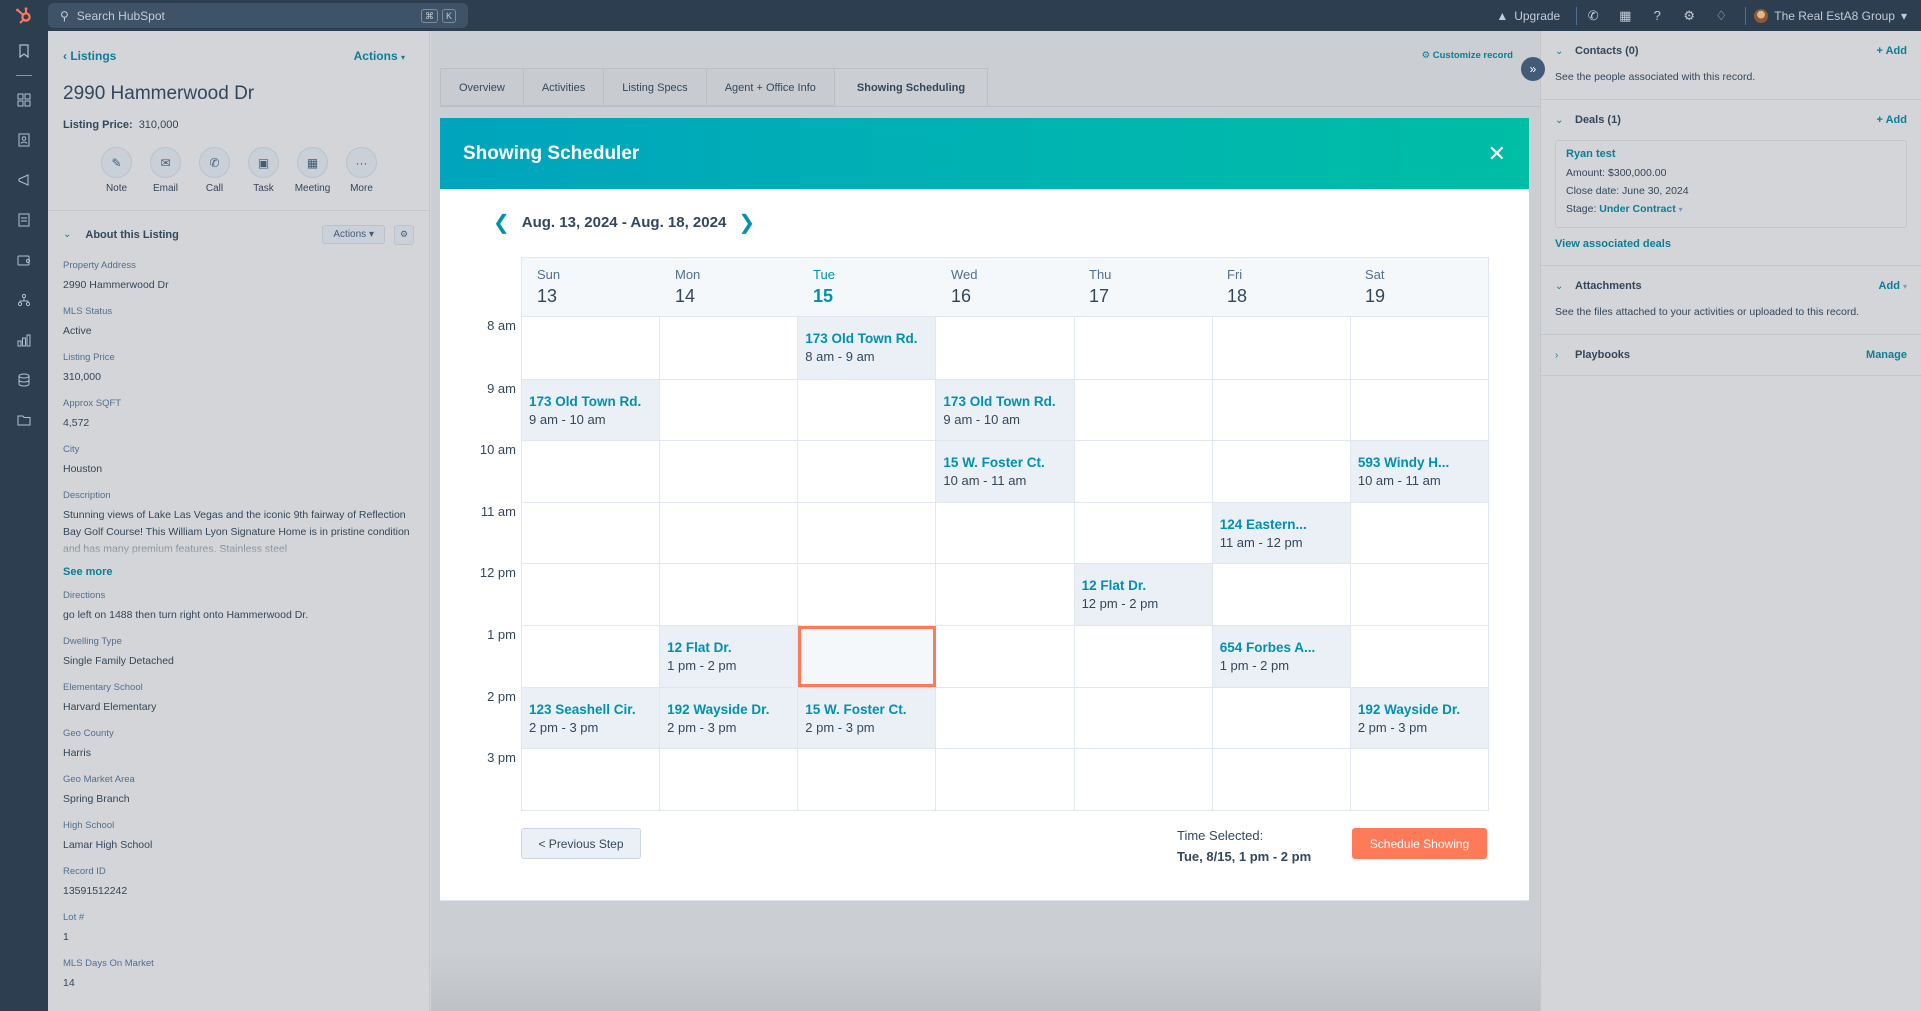 This screenshot has width=1921, height=1011. Describe the element at coordinates (238, 937) in the screenshot. I see `property-value: 1` at that location.